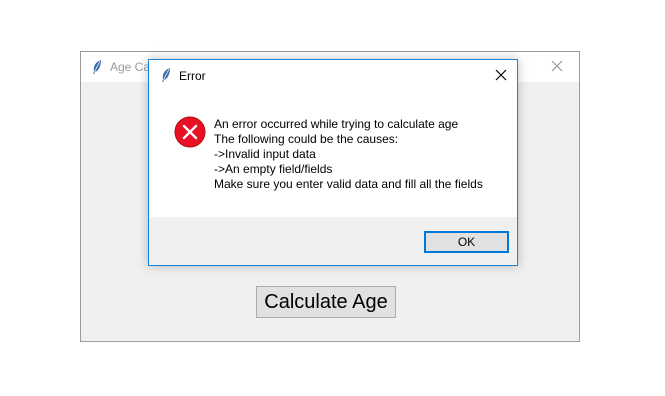  Describe the element at coordinates (326, 302) in the screenshot. I see `calculate-age-button: Calculate Age` at that location.